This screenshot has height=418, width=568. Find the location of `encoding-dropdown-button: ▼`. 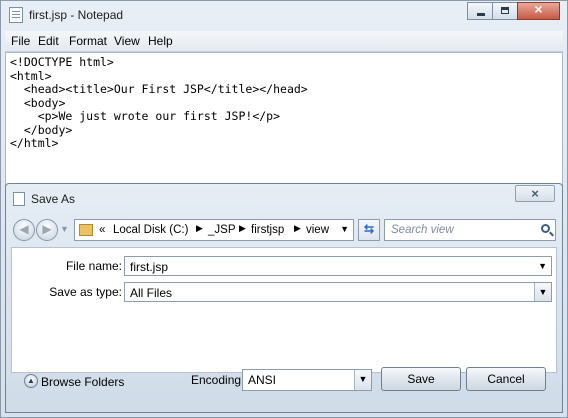

encoding-dropdown-button: ▼ is located at coordinates (362, 380).